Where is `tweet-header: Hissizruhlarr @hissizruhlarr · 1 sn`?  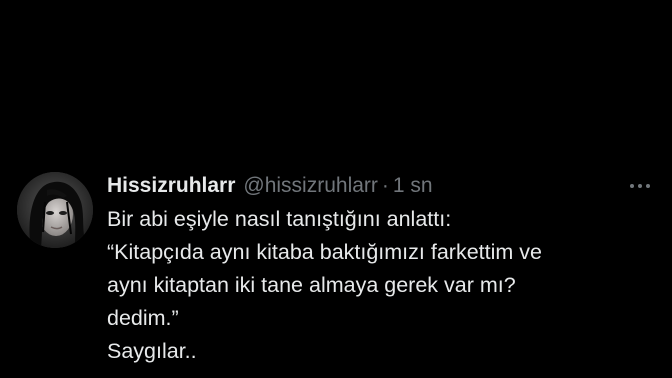 tweet-header: Hissizruhlarr @hissizruhlarr · 1 sn is located at coordinates (270, 186).